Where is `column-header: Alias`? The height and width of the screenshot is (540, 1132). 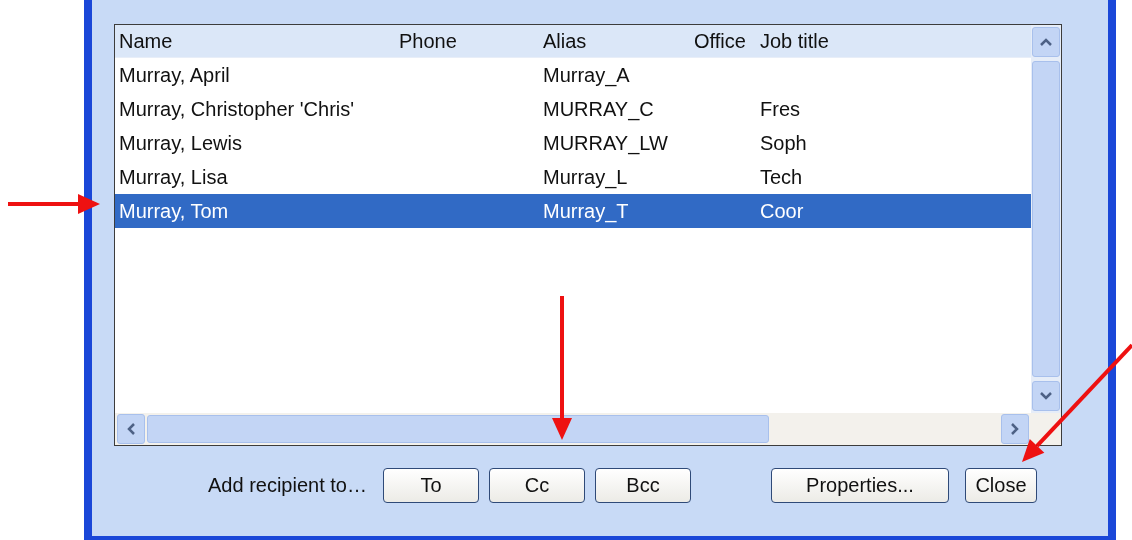
column-header: Alias is located at coordinates (614, 41).